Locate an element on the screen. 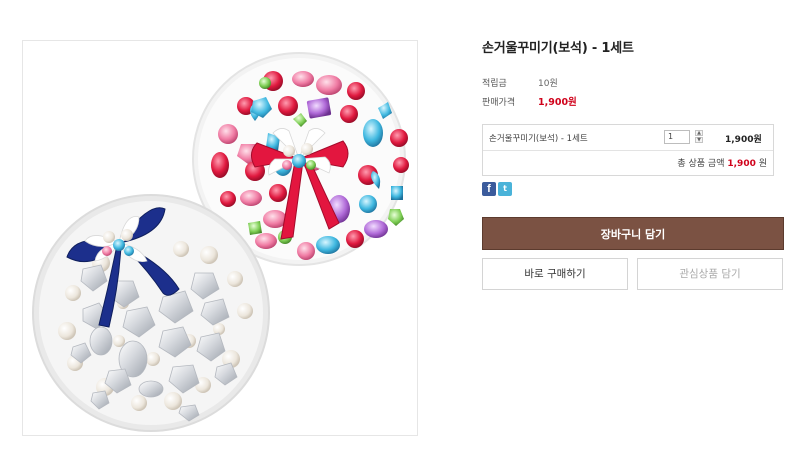 This screenshot has width=800, height=473. total-amount: 1,900 is located at coordinates (741, 164).